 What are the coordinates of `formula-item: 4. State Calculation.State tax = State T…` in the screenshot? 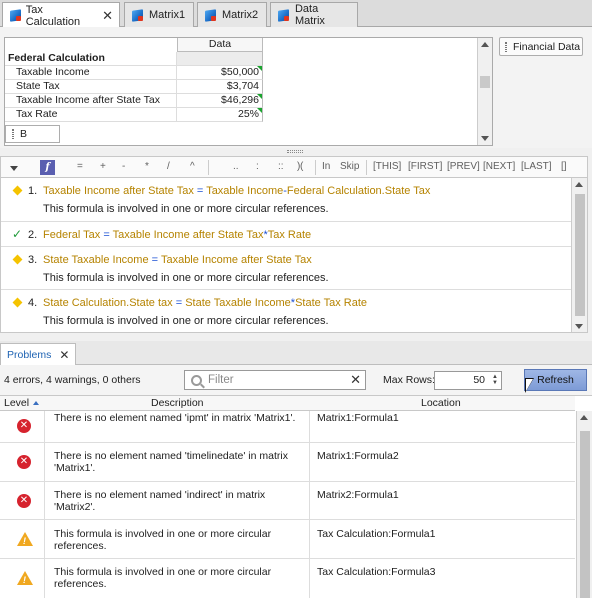 It's located at (287, 311).